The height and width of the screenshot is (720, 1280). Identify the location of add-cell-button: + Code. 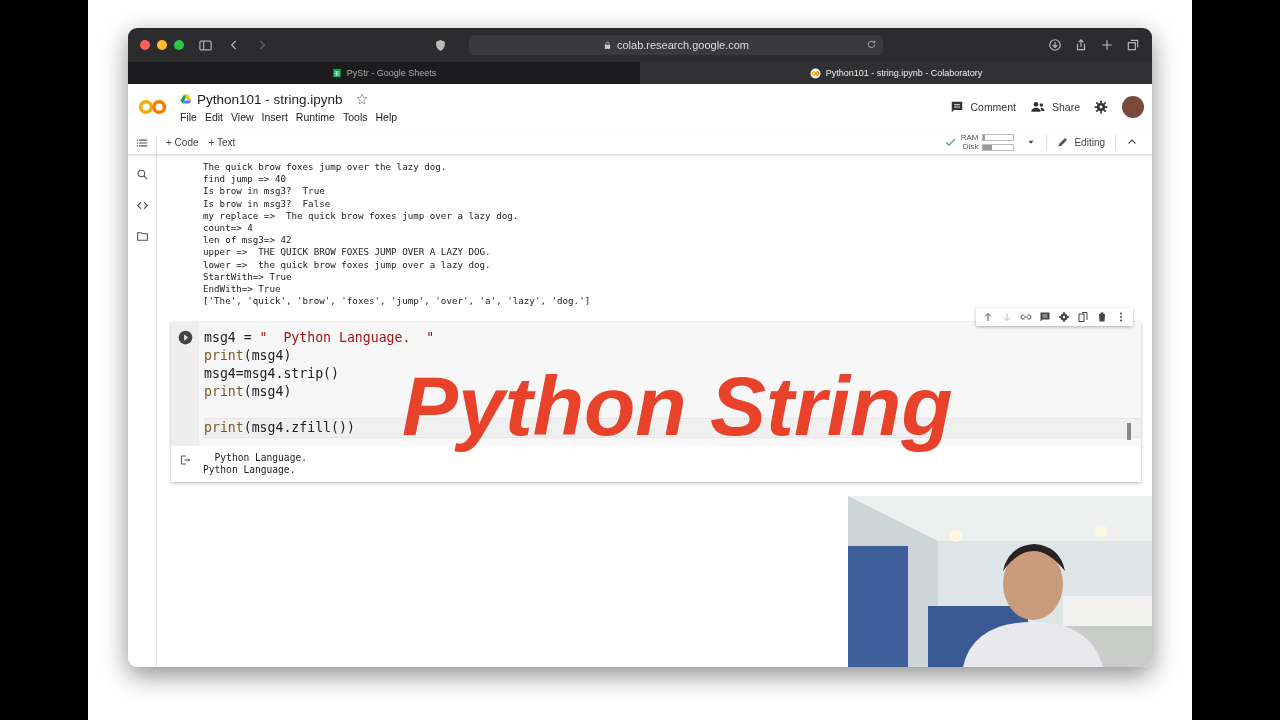
(182, 142).